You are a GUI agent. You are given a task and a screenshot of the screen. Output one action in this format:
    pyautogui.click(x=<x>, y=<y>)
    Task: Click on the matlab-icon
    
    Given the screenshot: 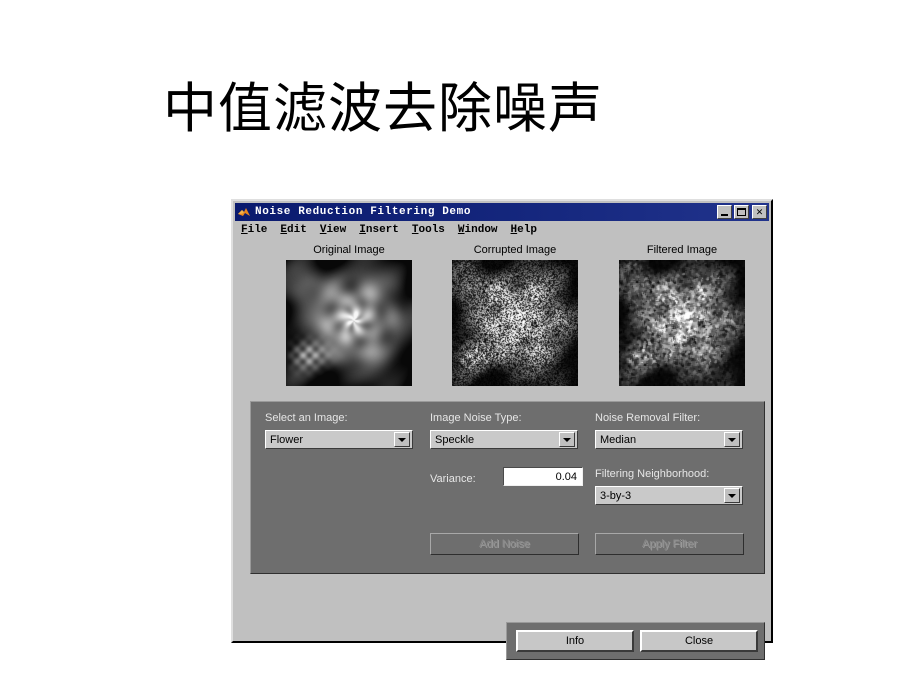 What is the action you would take?
    pyautogui.click(x=244, y=212)
    